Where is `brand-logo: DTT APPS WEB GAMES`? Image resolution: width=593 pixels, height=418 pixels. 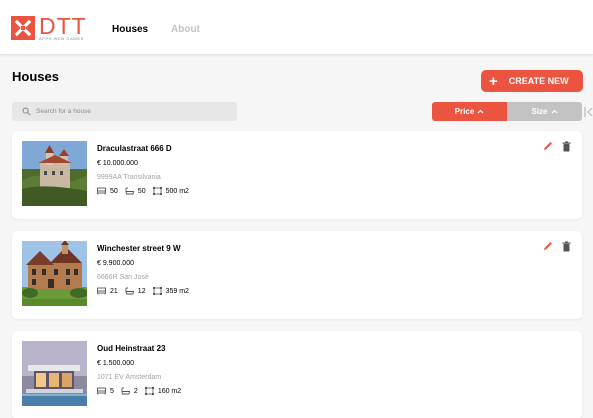
brand-logo: DTT APPS WEB GAMES is located at coordinates (49, 27).